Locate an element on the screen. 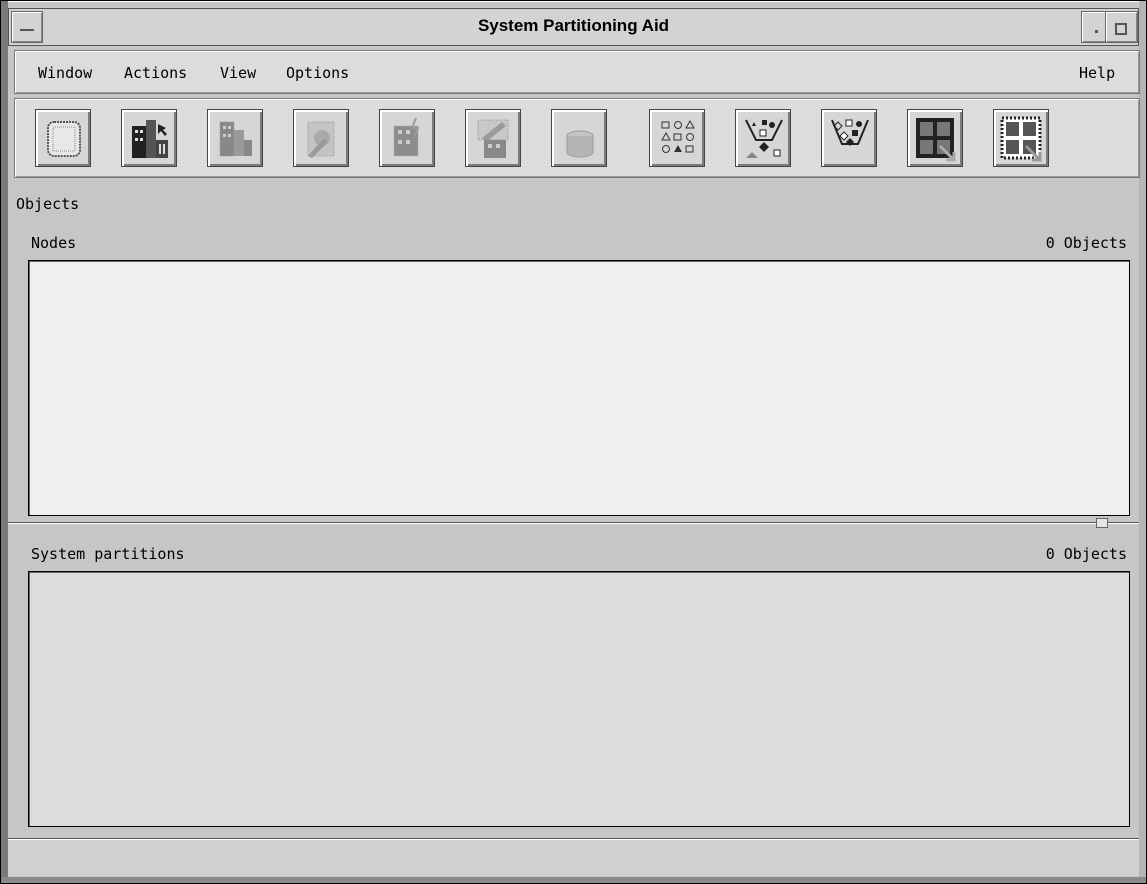  toolbar-button-layout is located at coordinates (935, 138).